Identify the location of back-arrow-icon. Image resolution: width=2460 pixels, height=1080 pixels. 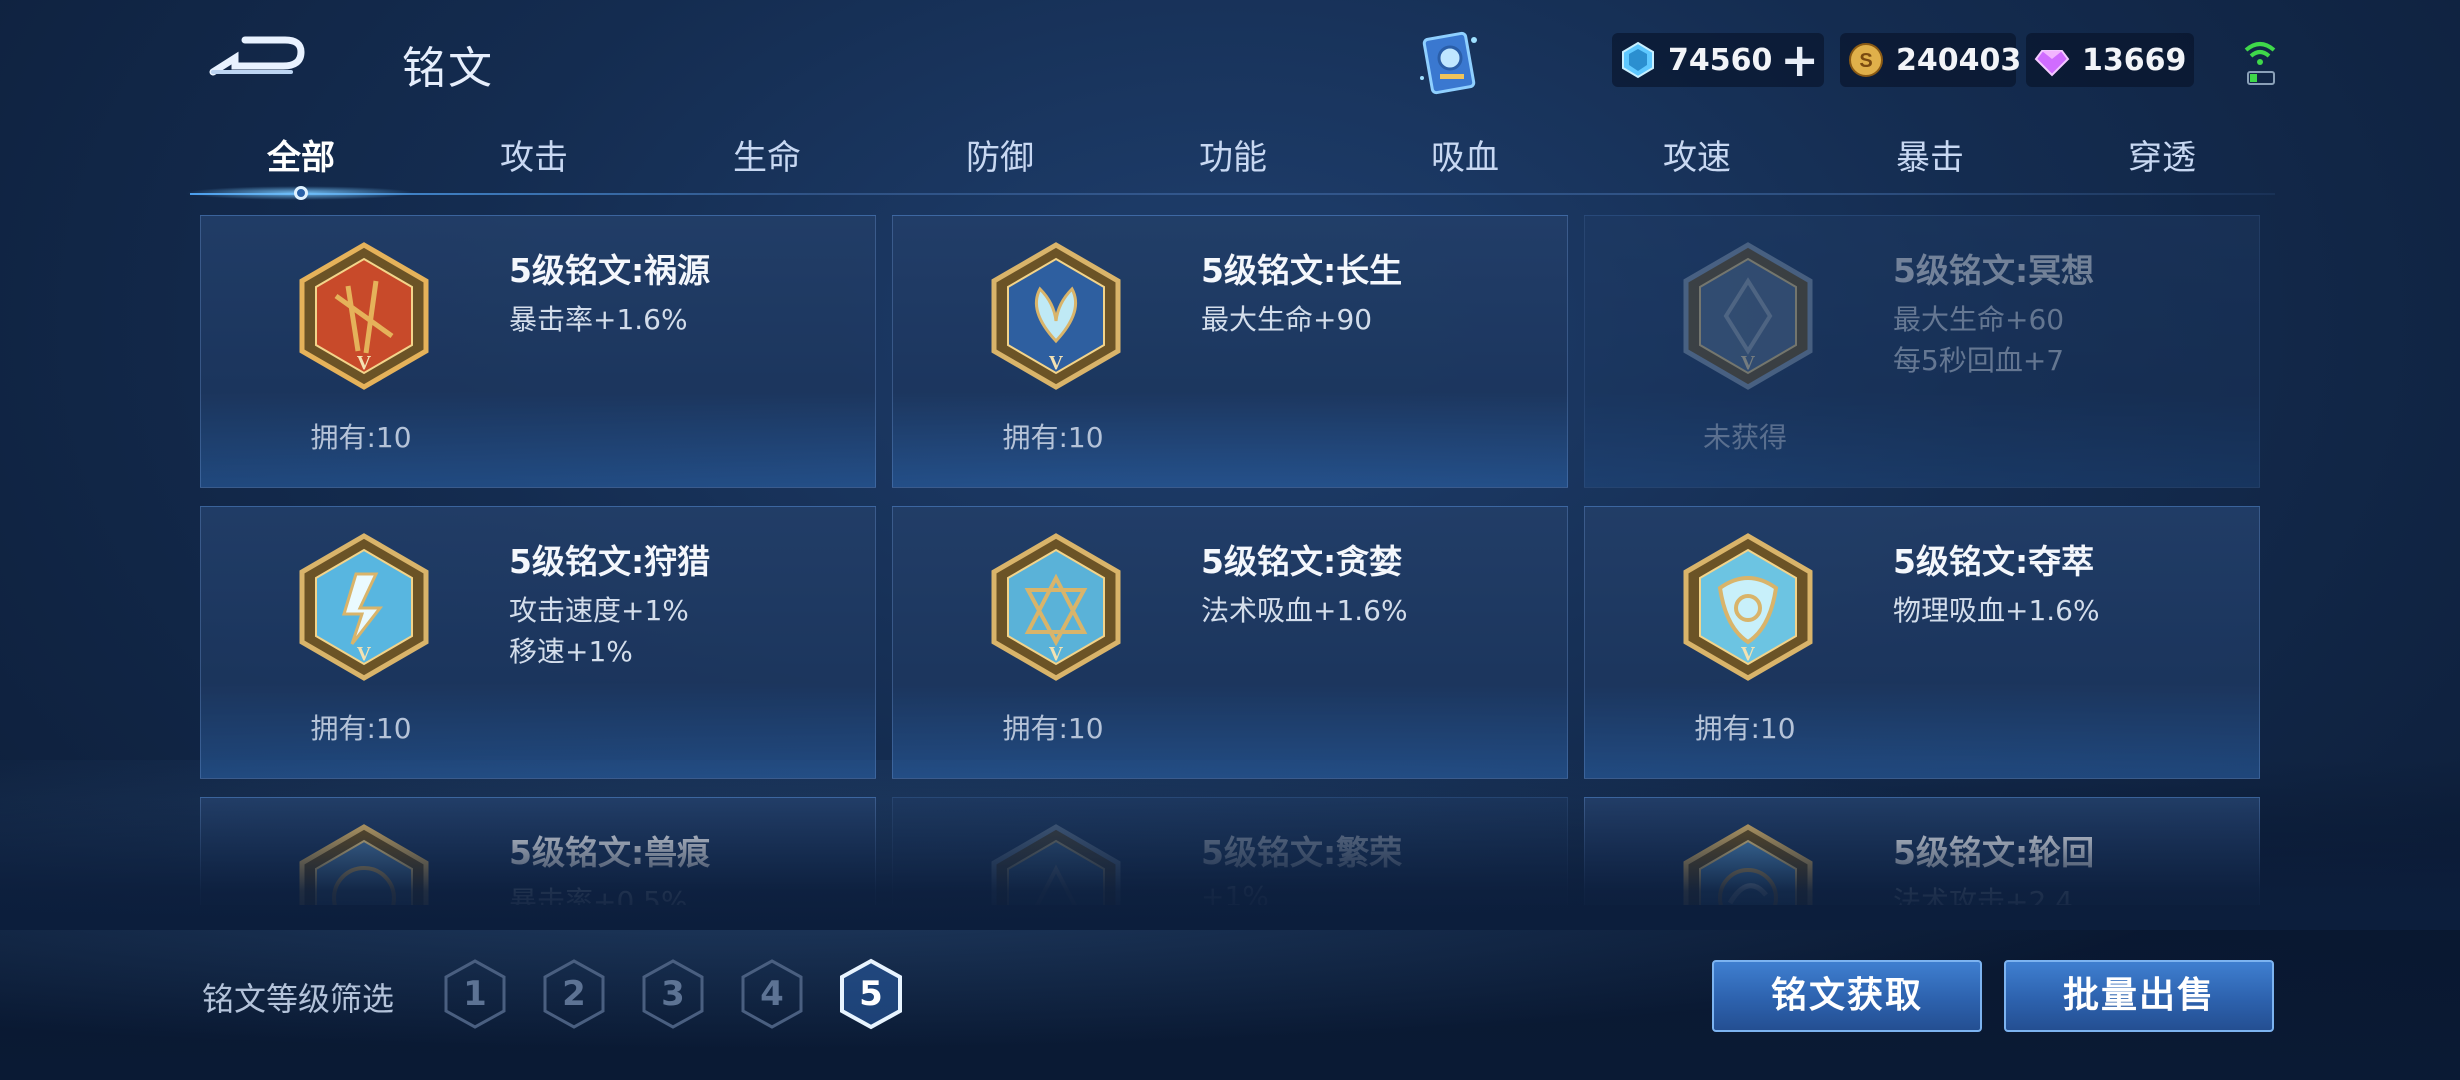
(260, 58).